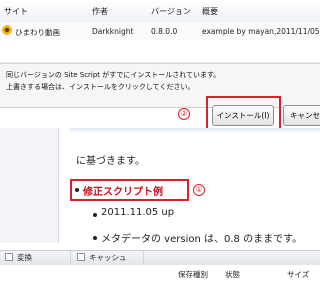 This screenshot has width=320, height=285. Describe the element at coordinates (202, 239) in the screenshot. I see `list-item: メタデータの version は、0.8 のままです。` at that location.